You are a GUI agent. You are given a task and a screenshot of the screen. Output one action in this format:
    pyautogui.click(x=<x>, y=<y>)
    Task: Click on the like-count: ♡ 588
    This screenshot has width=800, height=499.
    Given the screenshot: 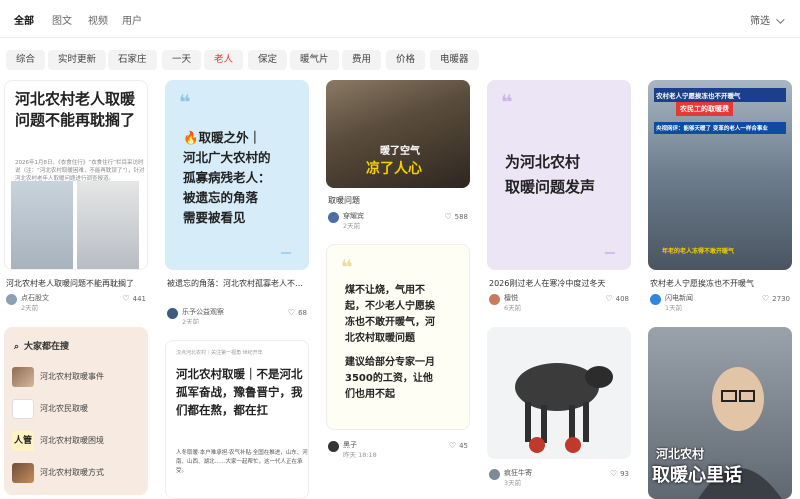 What is the action you would take?
    pyautogui.click(x=456, y=216)
    